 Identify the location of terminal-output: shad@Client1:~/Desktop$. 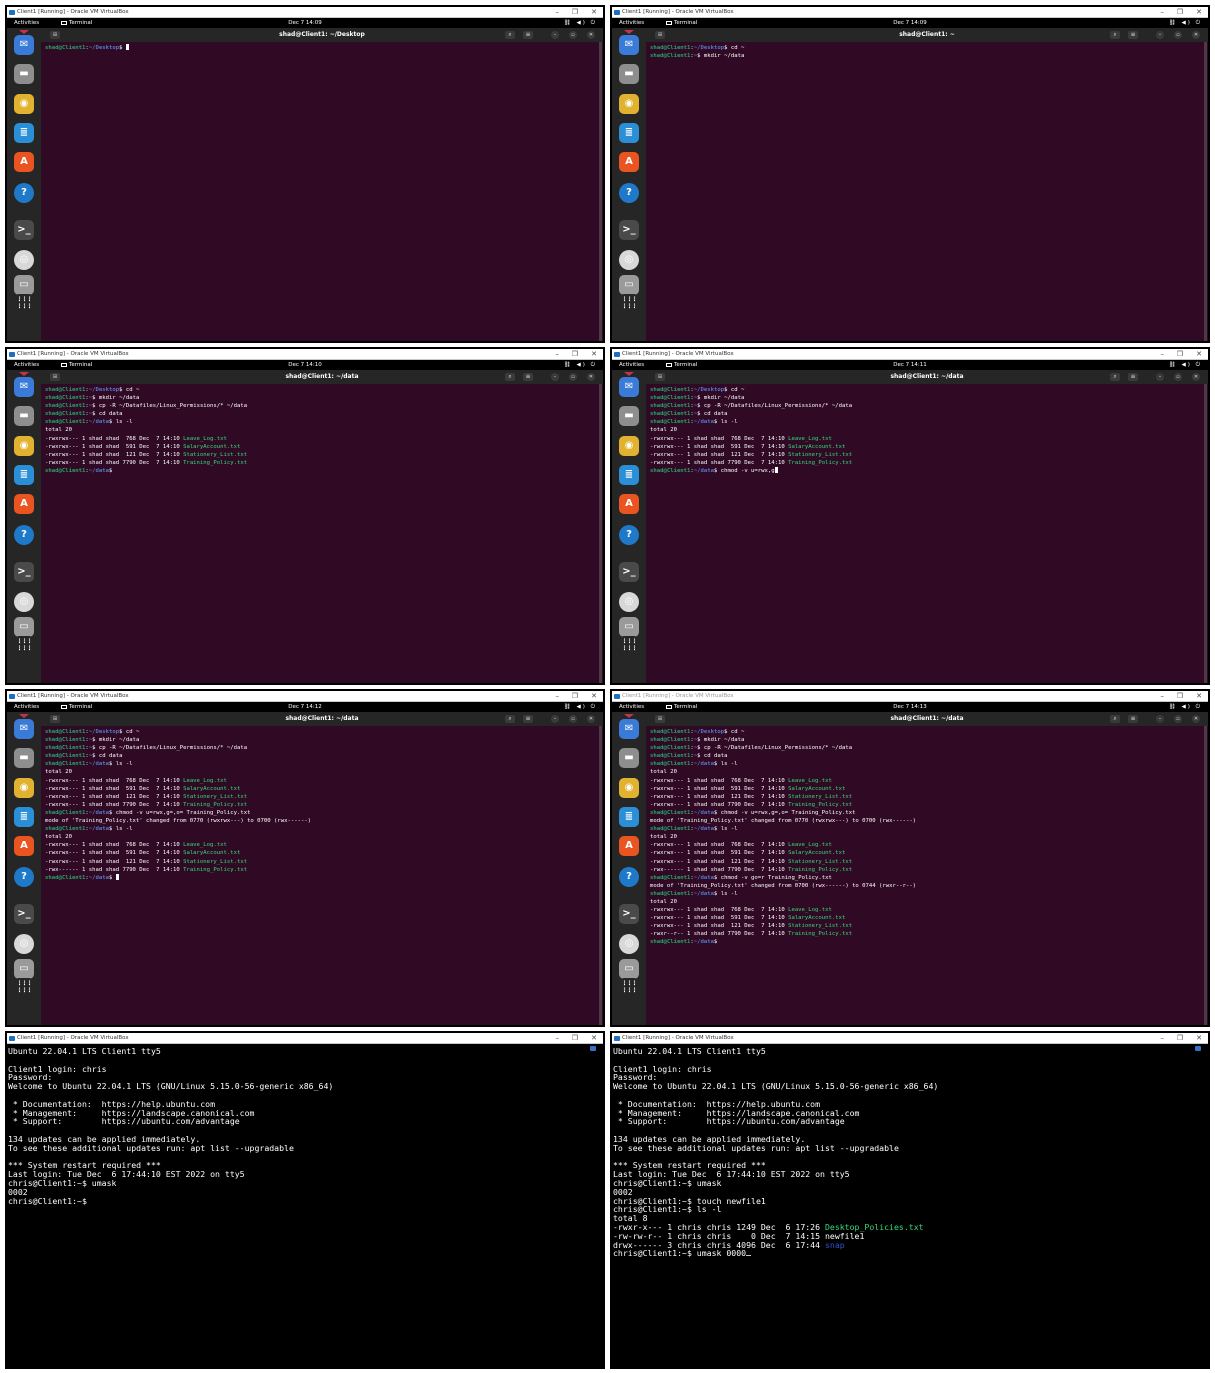
(319, 191).